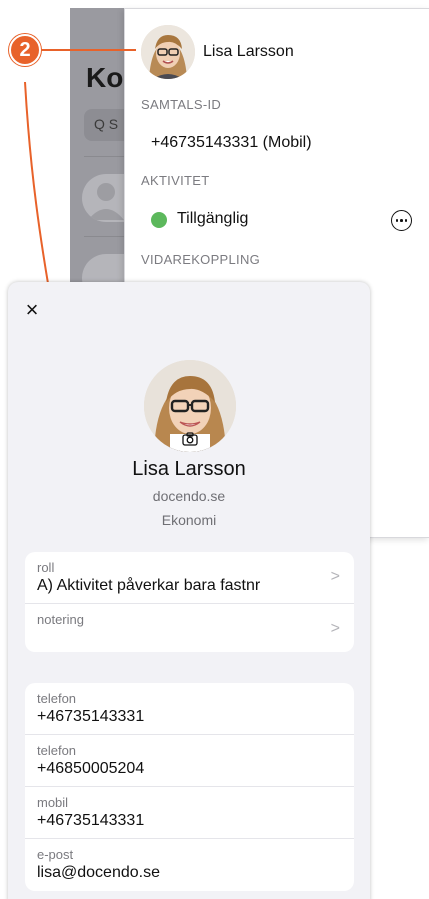  Describe the element at coordinates (32, 310) in the screenshot. I see `close-icon: ×` at that location.